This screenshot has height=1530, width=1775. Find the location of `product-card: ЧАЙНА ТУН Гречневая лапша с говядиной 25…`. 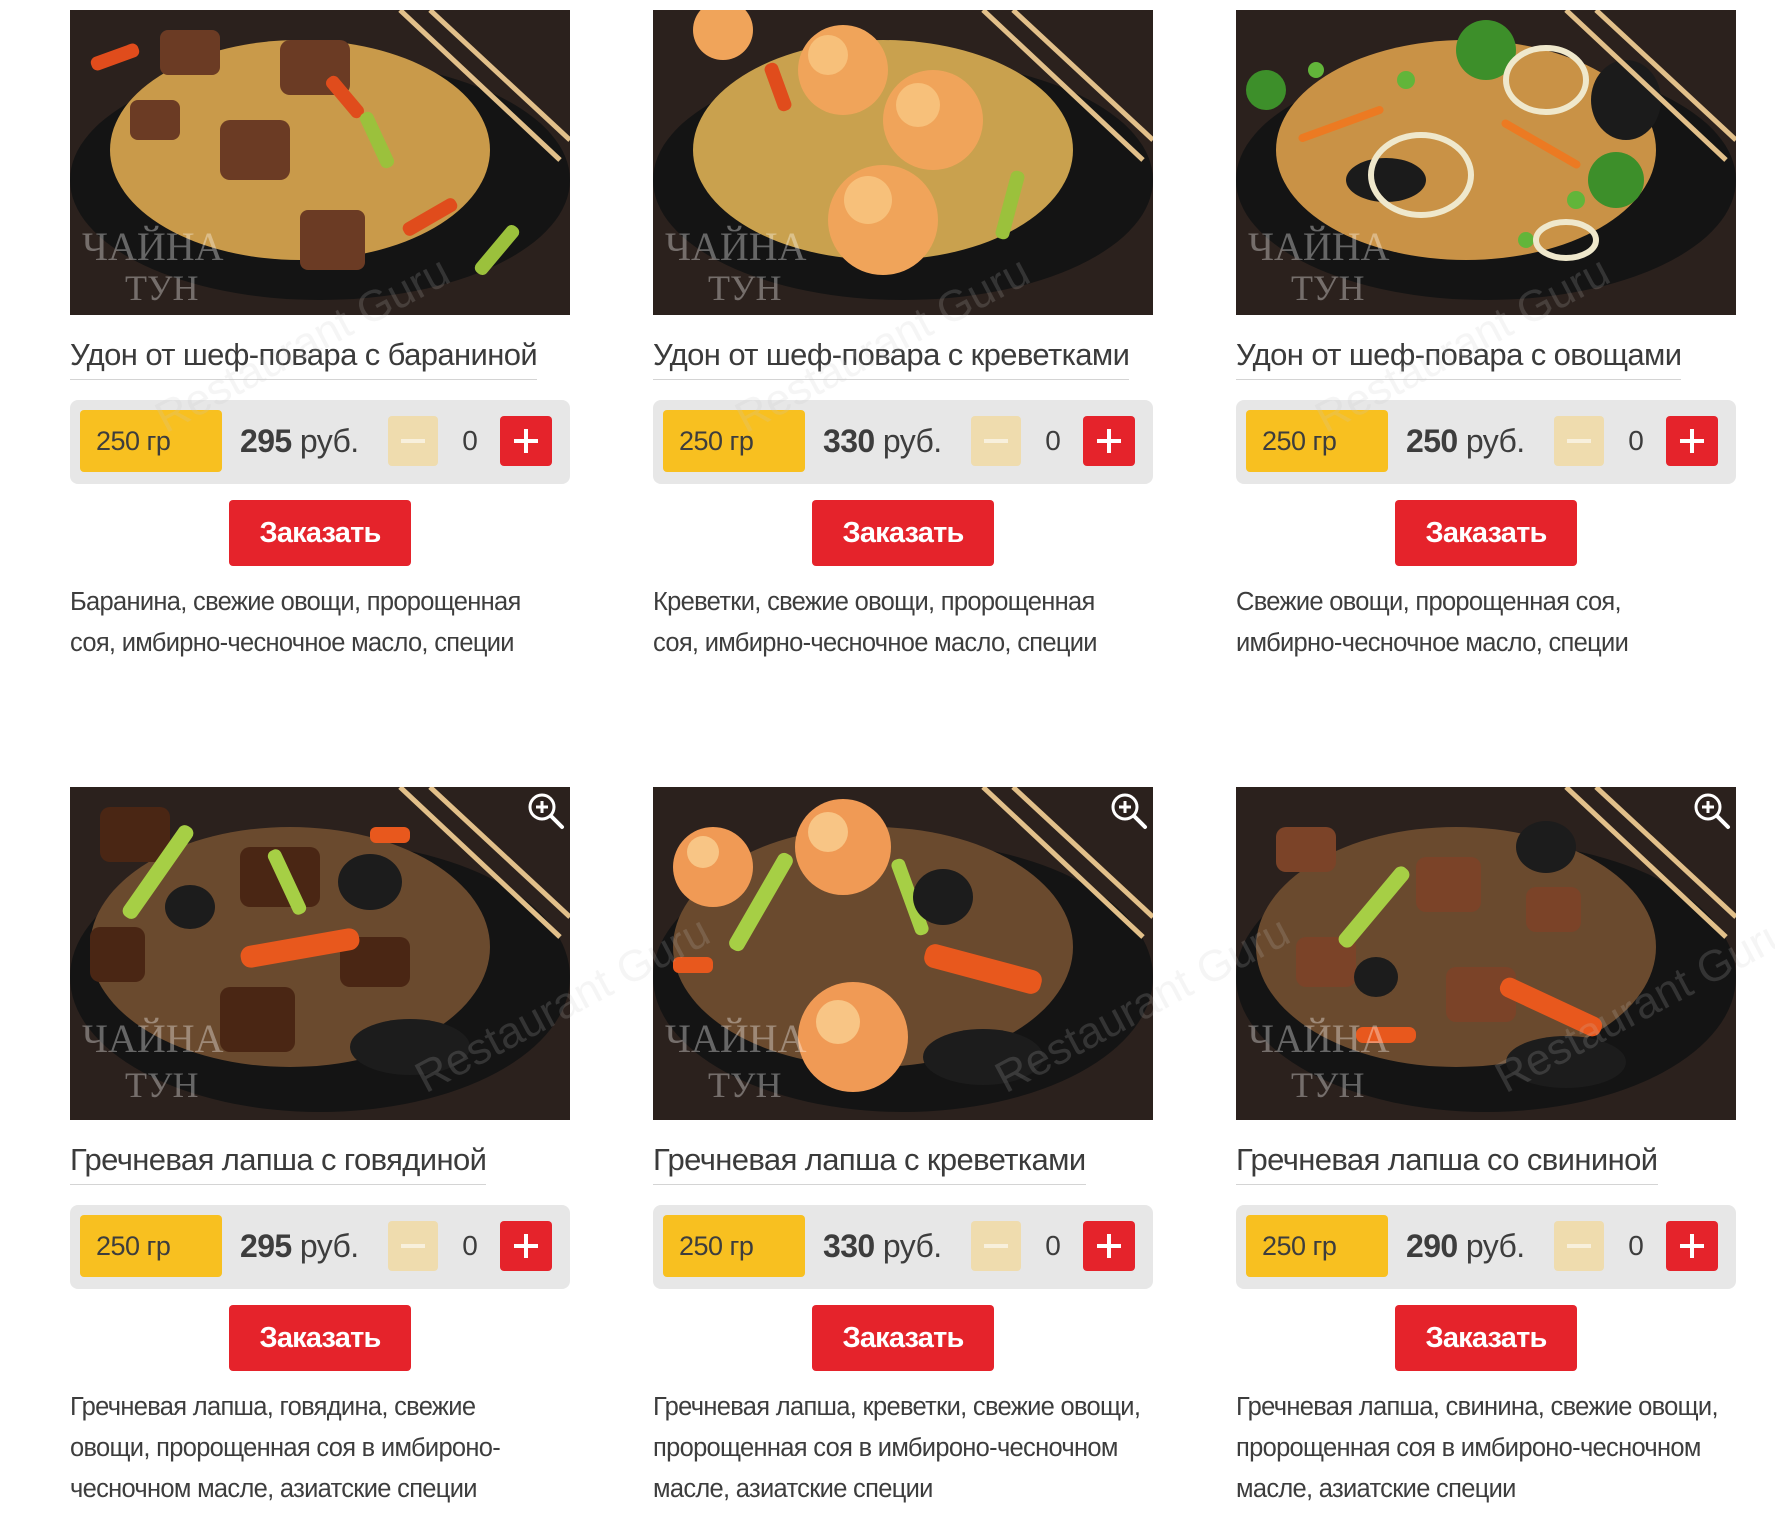

product-card: ЧАЙНА ТУН Гречневая лапша с говядиной 25… is located at coordinates (320, 1148).